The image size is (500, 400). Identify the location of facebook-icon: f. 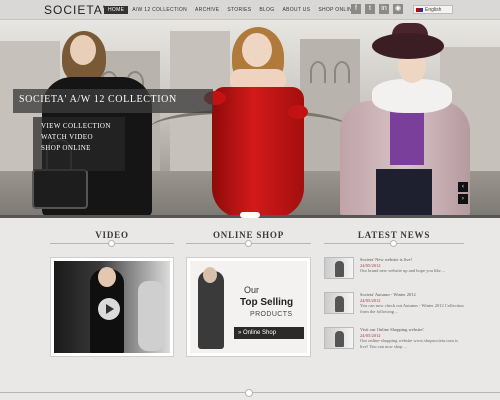
(356, 9).